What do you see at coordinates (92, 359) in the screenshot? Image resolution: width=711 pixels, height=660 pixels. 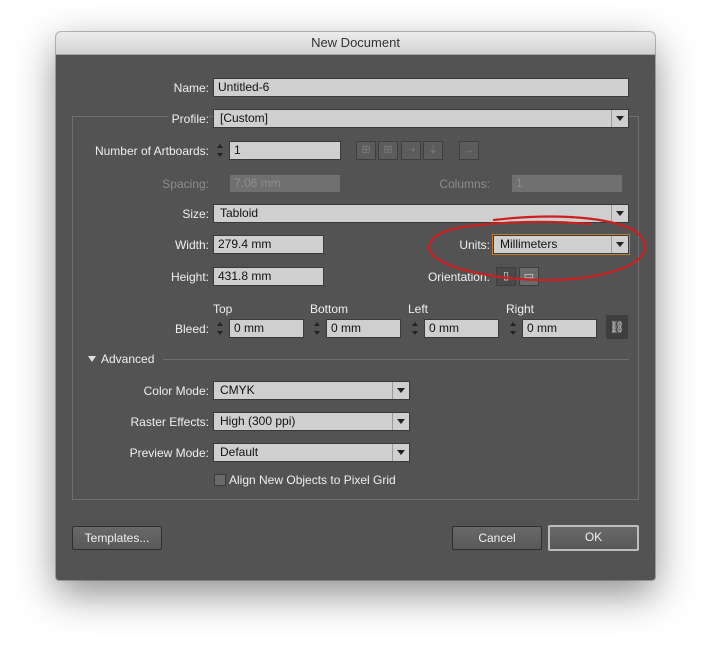 I see `advanced-disclosure-icon` at bounding box center [92, 359].